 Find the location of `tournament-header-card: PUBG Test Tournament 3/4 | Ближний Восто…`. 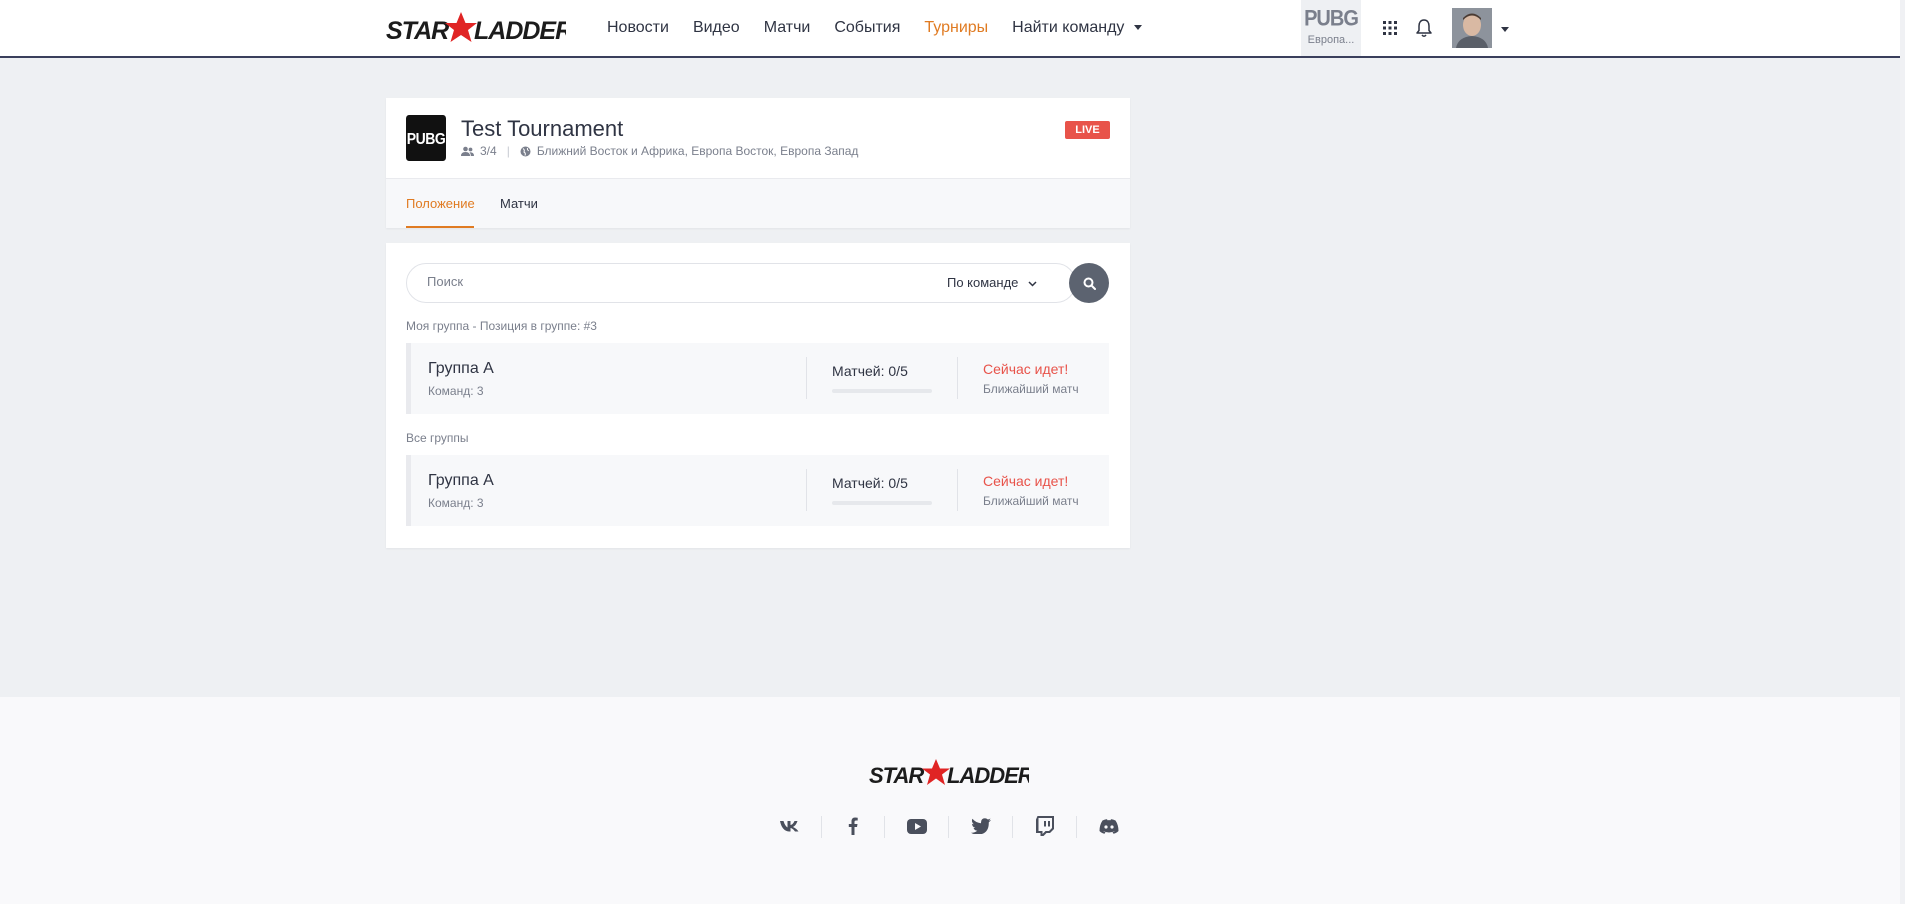

tournament-header-card: PUBG Test Tournament 3/4 | Ближний Восто… is located at coordinates (758, 163).